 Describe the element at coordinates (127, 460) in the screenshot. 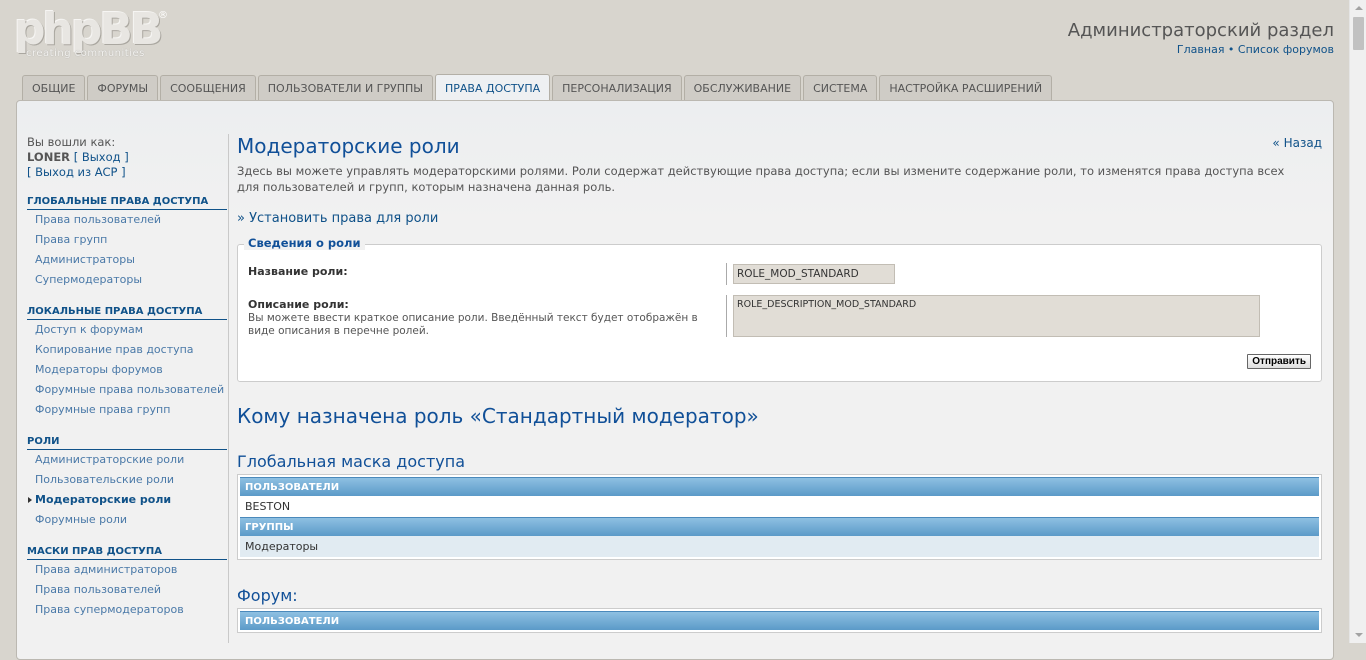

I see `menu-item-admin-roles: Администраторские роли` at that location.